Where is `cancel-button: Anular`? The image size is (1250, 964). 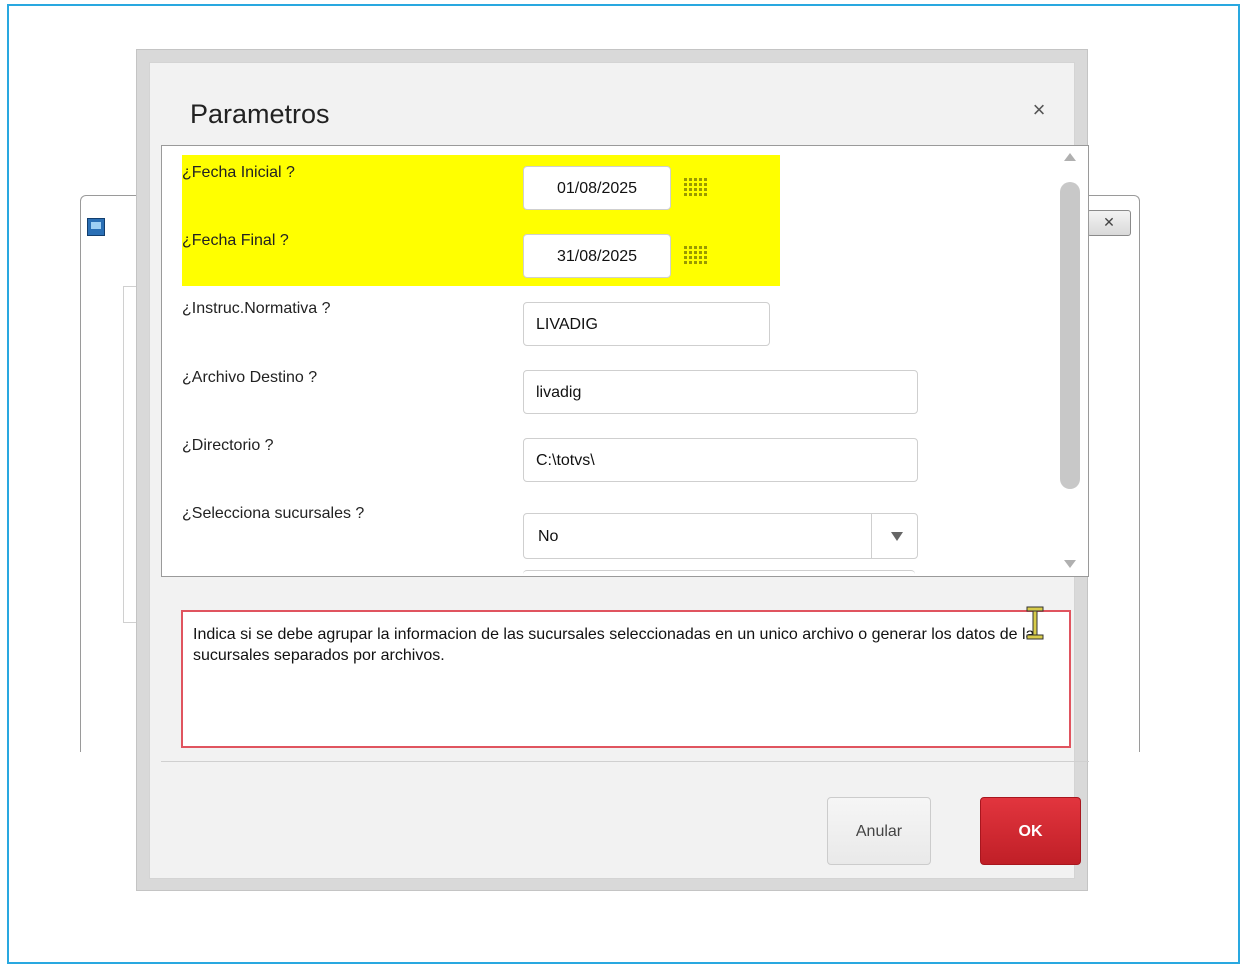
cancel-button: Anular is located at coordinates (879, 831).